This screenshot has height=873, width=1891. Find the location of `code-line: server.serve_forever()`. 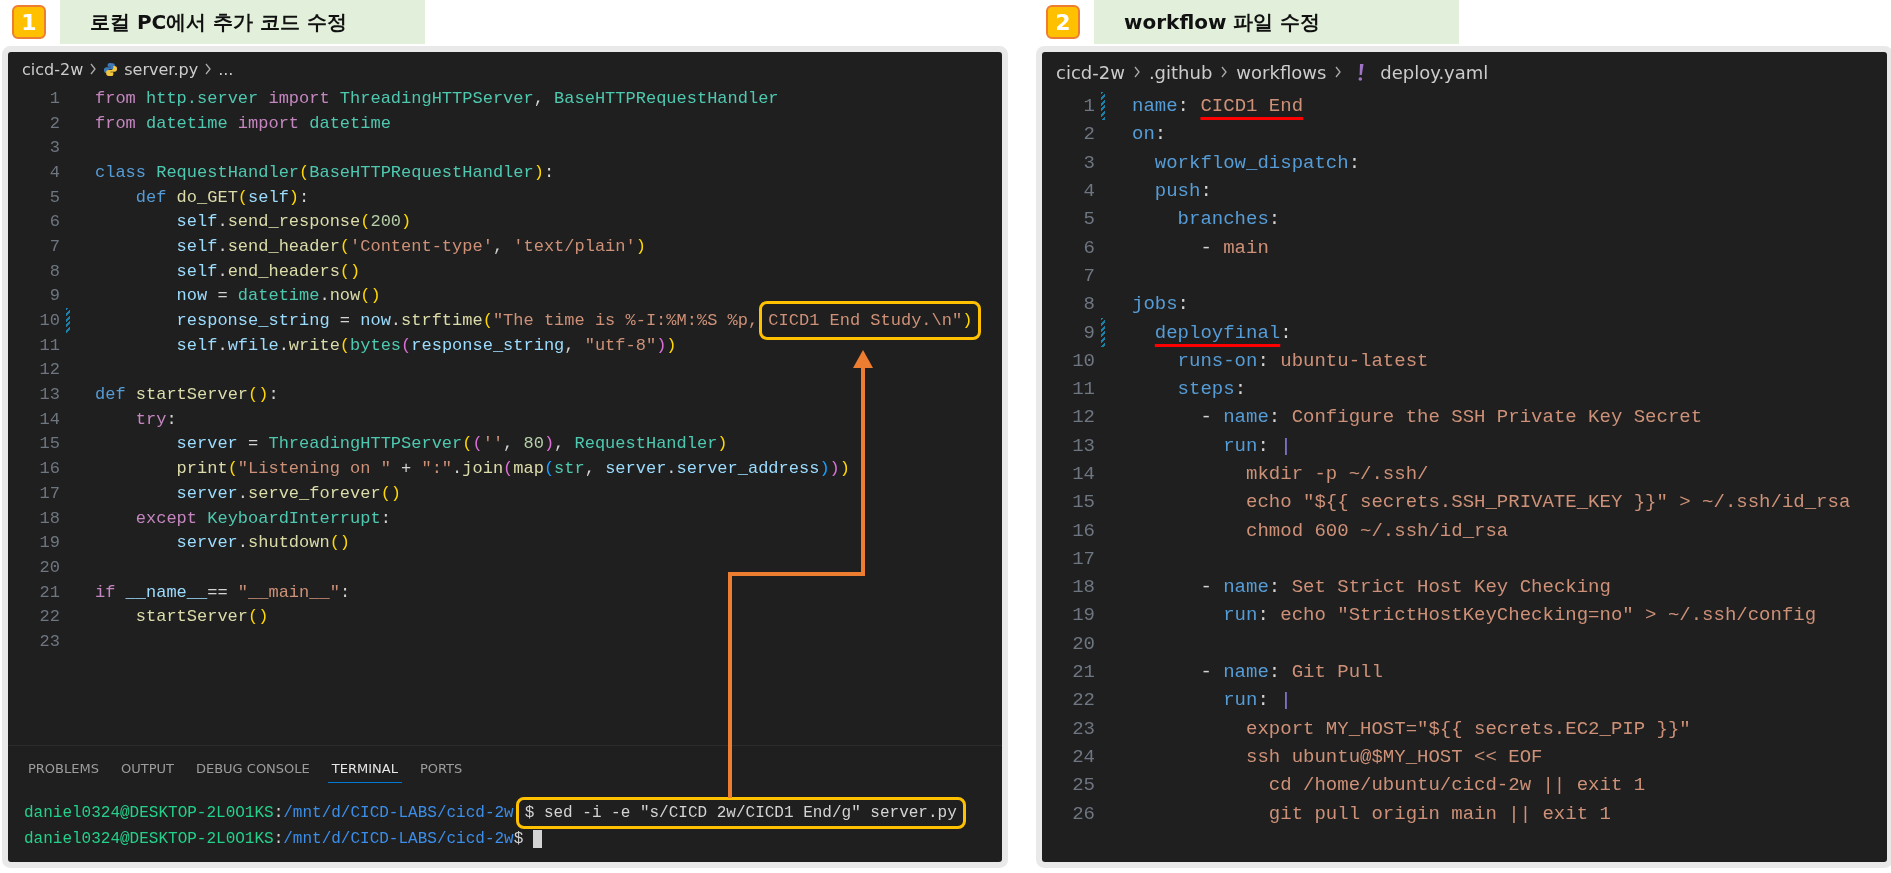

code-line: server.serve_forever() is located at coordinates (288, 493).